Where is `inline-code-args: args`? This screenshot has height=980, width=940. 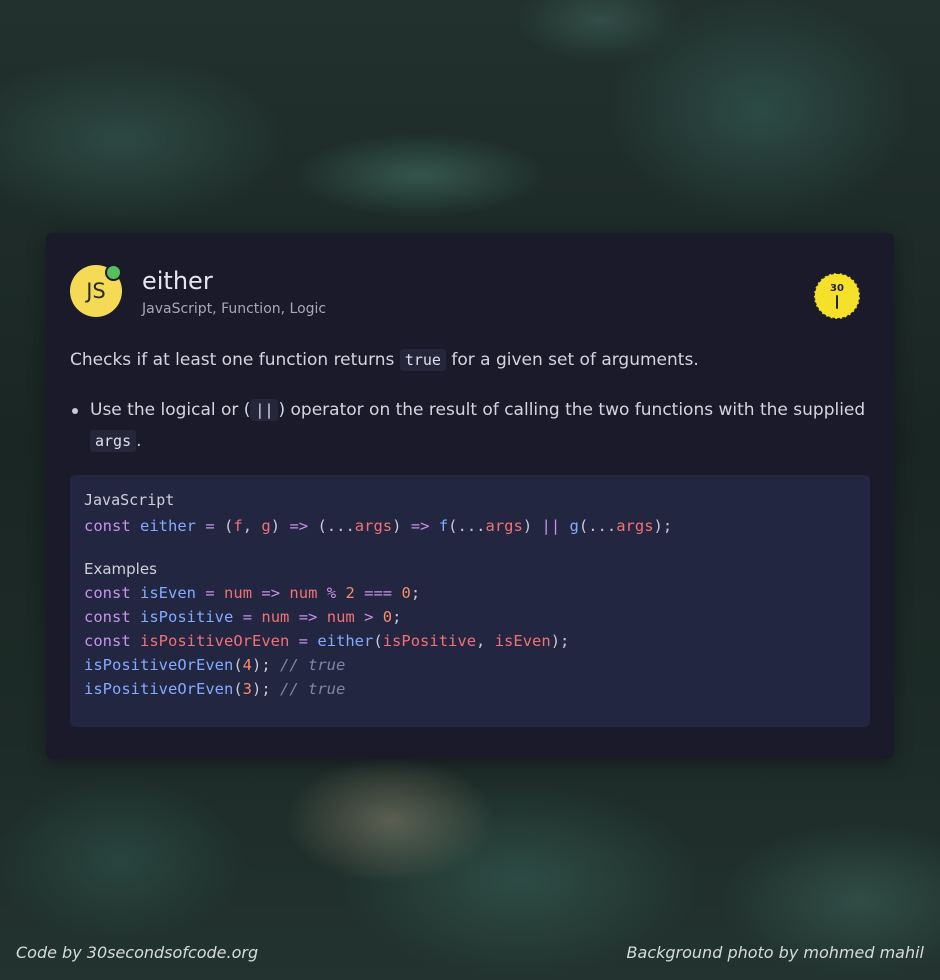 inline-code-args: args is located at coordinates (113, 441).